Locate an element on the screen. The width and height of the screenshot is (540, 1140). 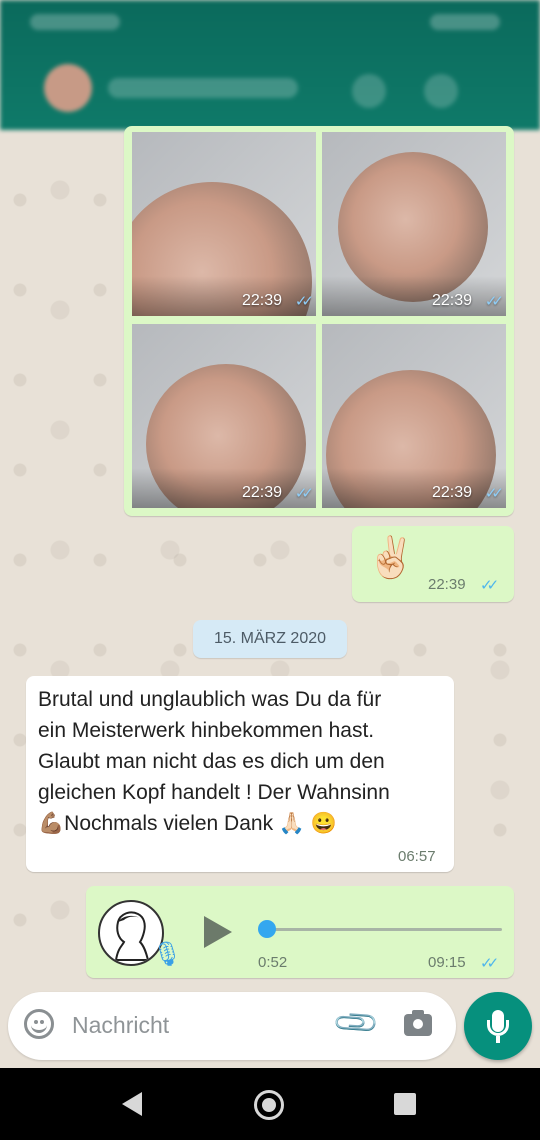
voice-progress-handle is located at coordinates (267, 929).